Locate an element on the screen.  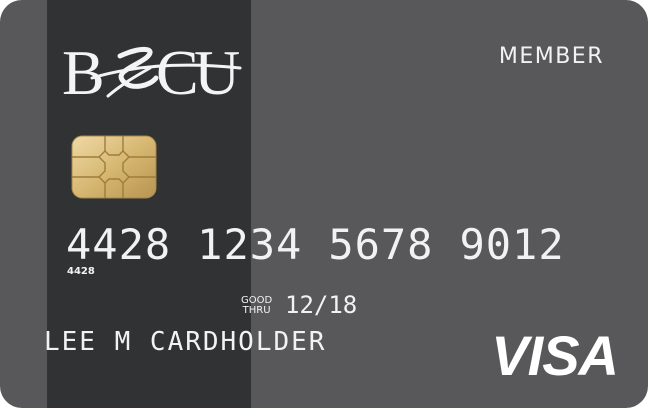
visa-logo: VISA is located at coordinates (555, 355).